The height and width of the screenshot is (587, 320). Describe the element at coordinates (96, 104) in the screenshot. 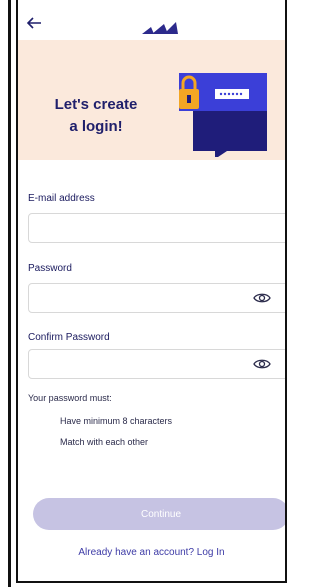

I see `hero-title-line-1: Let's create` at that location.